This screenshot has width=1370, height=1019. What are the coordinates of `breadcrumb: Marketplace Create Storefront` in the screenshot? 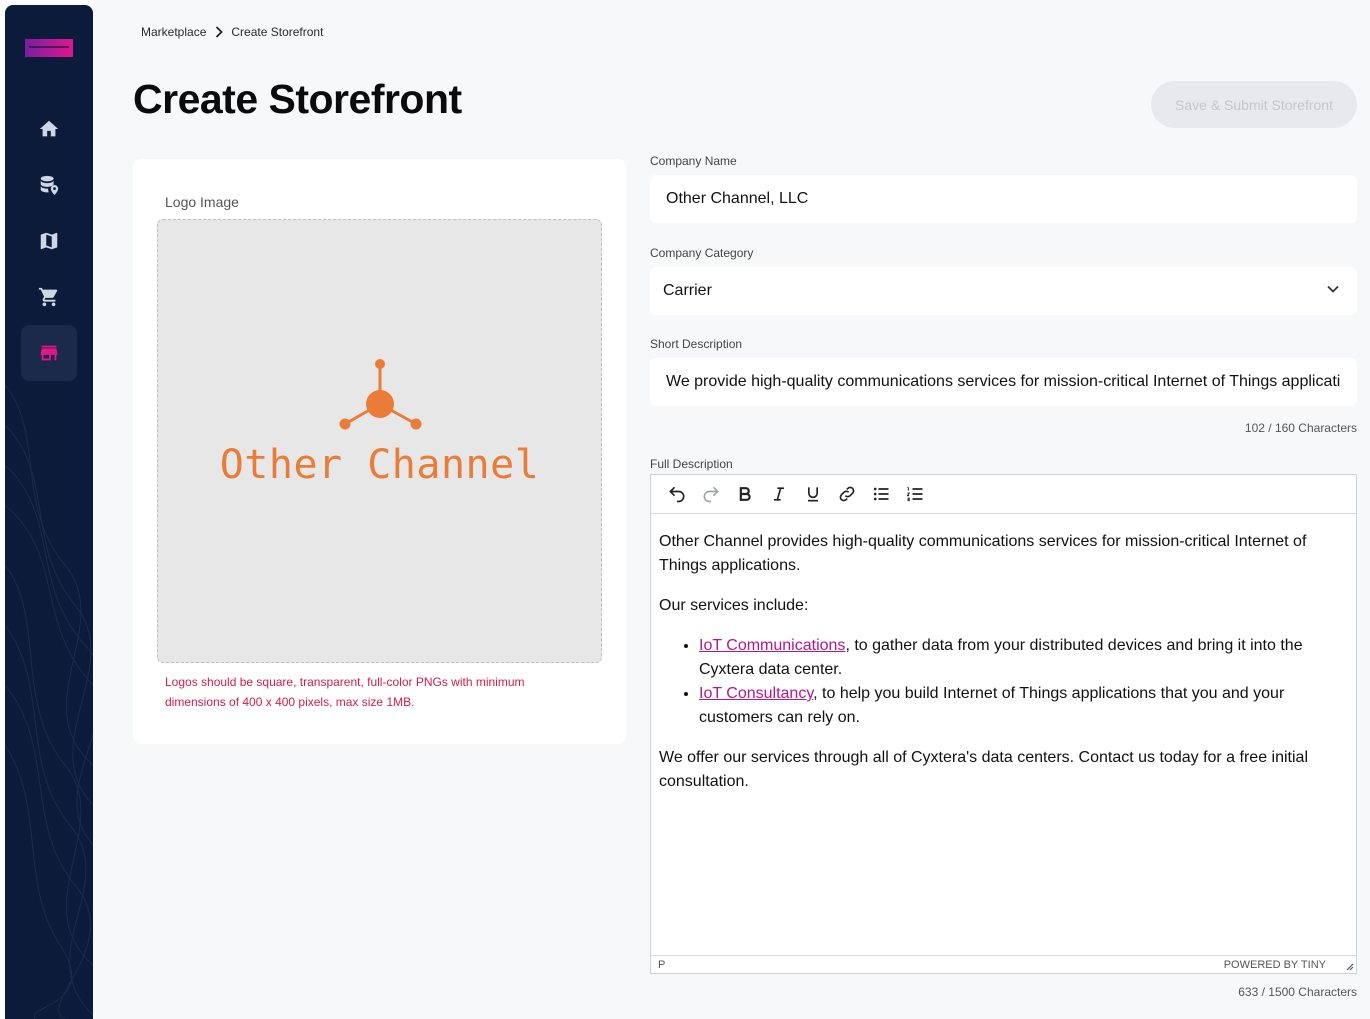 It's located at (232, 32).